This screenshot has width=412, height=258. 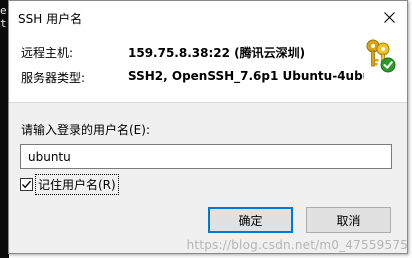 I want to click on dialog-title: SSH 用户名, so click(x=50, y=19).